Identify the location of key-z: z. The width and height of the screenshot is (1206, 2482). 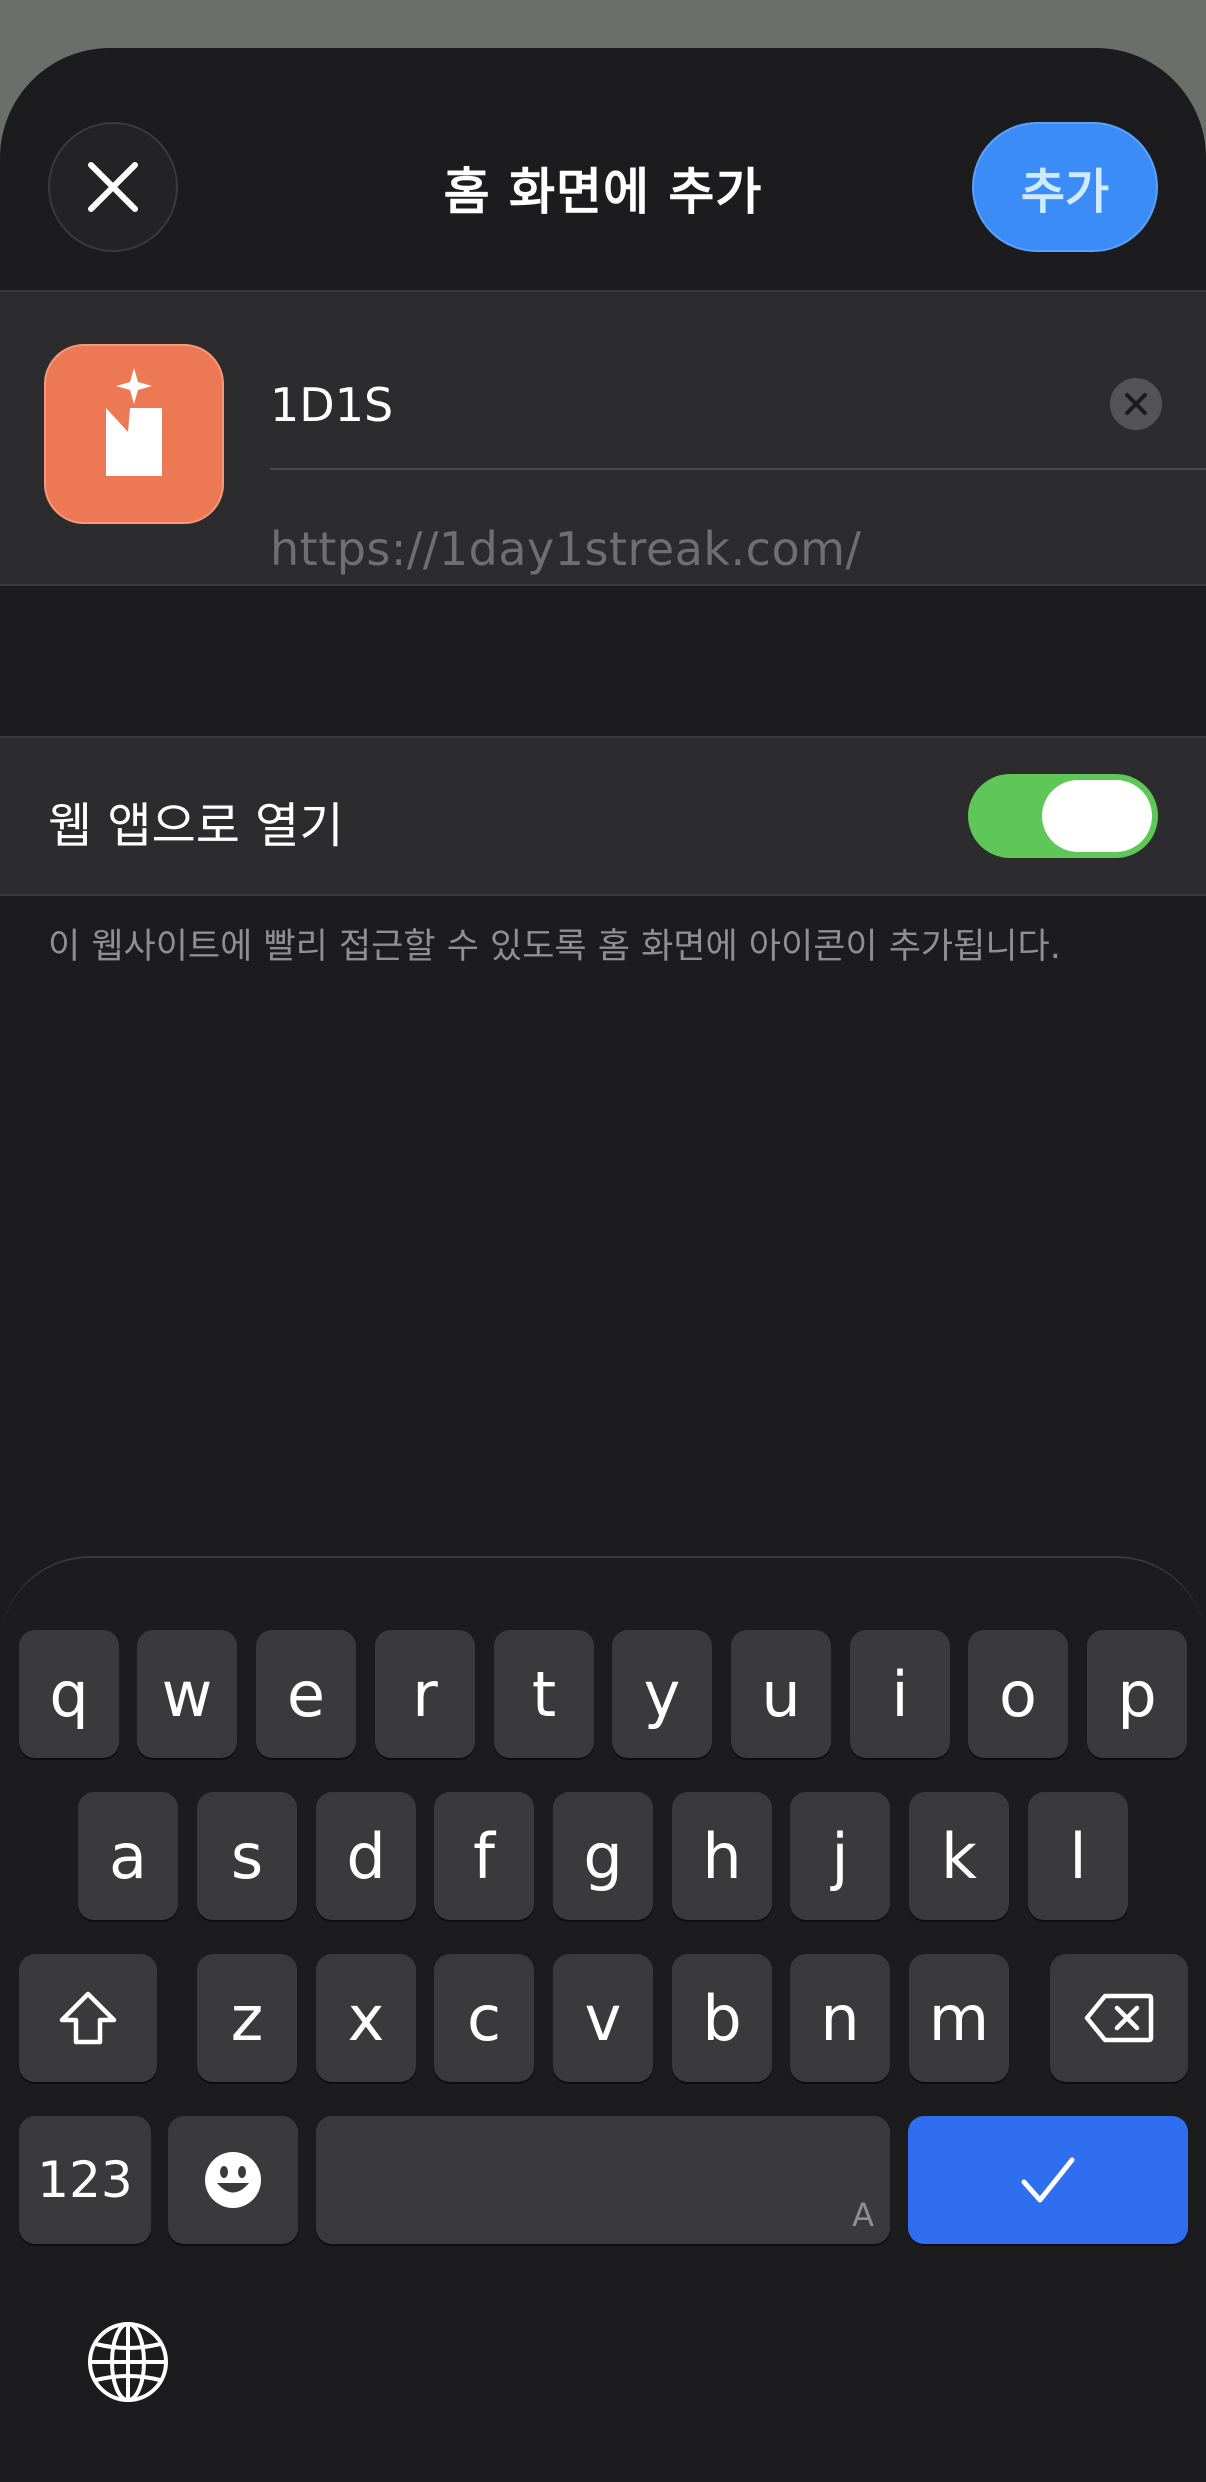
(247, 2018).